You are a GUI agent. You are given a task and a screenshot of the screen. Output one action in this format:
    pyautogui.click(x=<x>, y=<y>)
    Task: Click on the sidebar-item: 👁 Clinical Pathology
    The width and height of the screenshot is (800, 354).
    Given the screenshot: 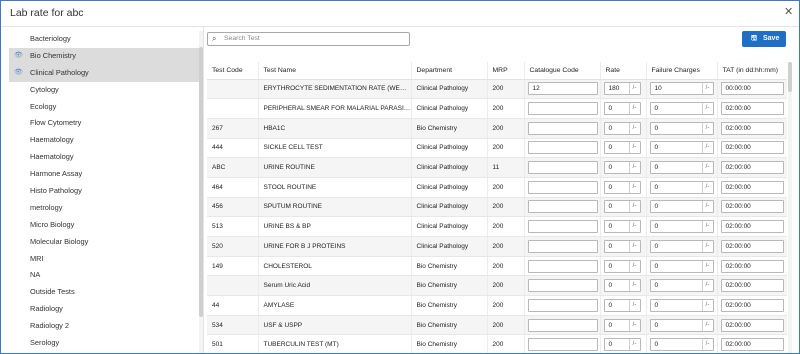 What is the action you would take?
    pyautogui.click(x=106, y=73)
    